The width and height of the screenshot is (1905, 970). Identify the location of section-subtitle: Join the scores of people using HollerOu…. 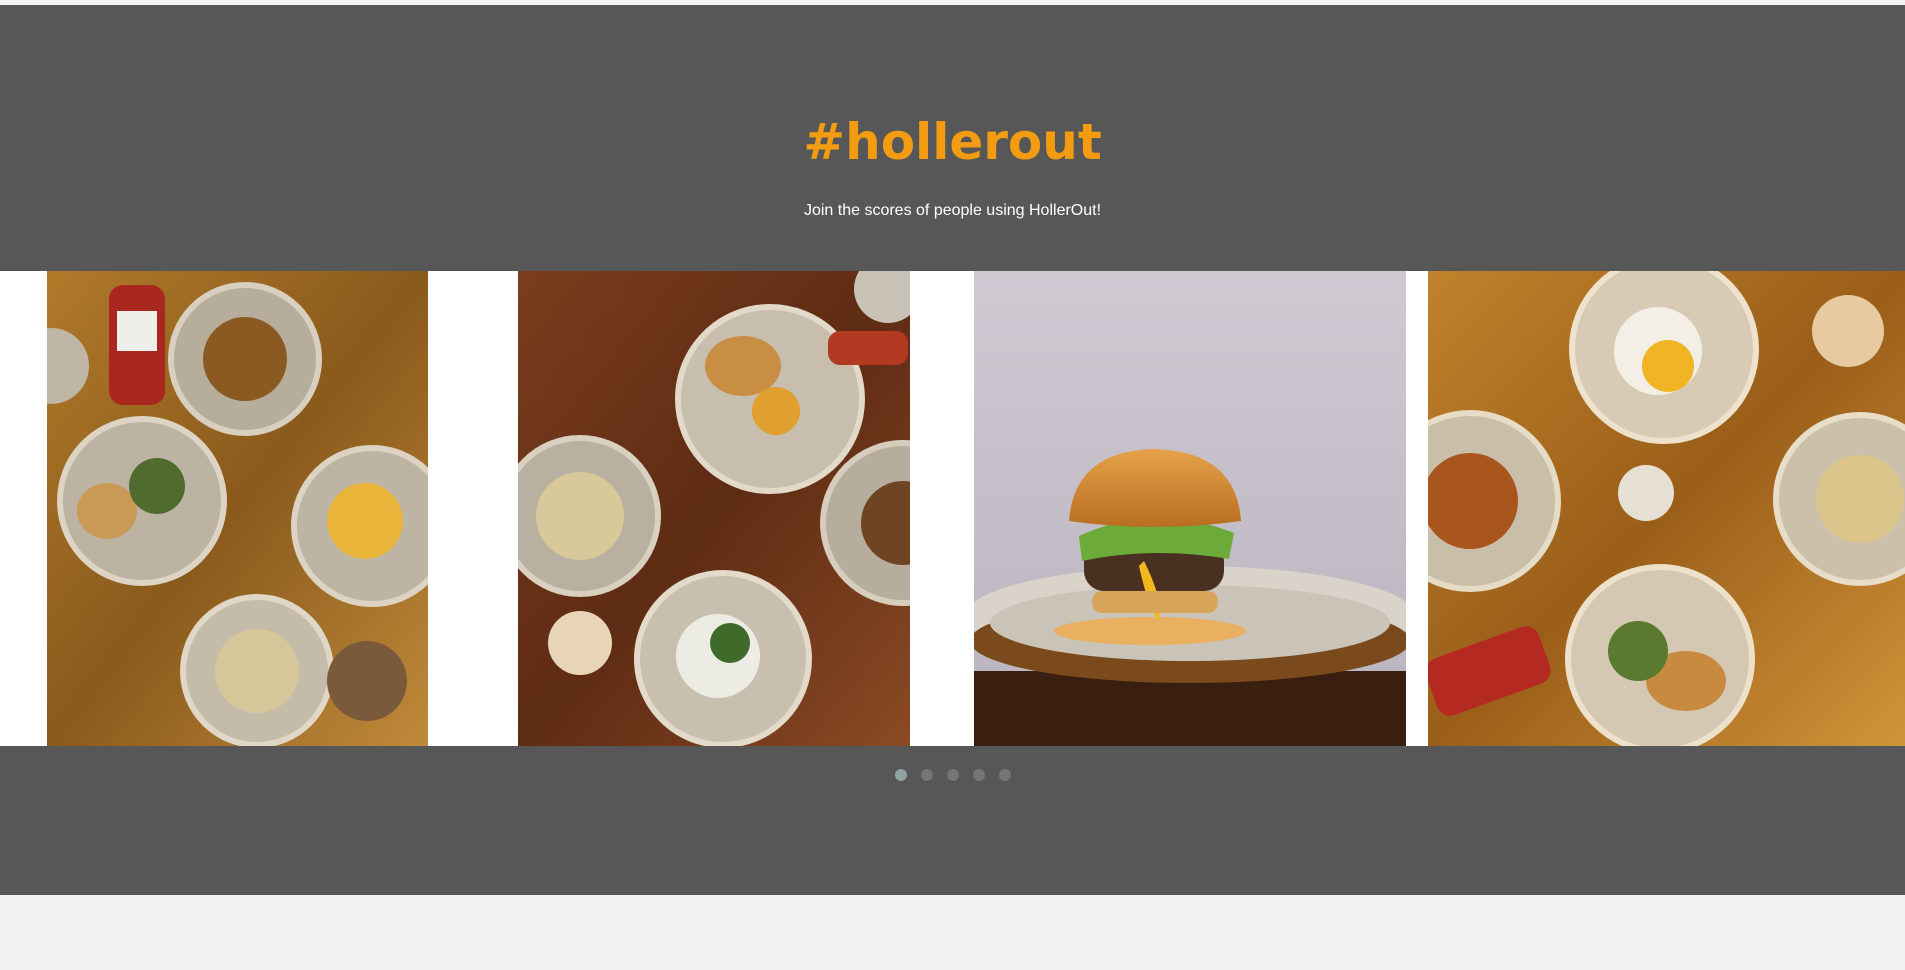
(952, 210).